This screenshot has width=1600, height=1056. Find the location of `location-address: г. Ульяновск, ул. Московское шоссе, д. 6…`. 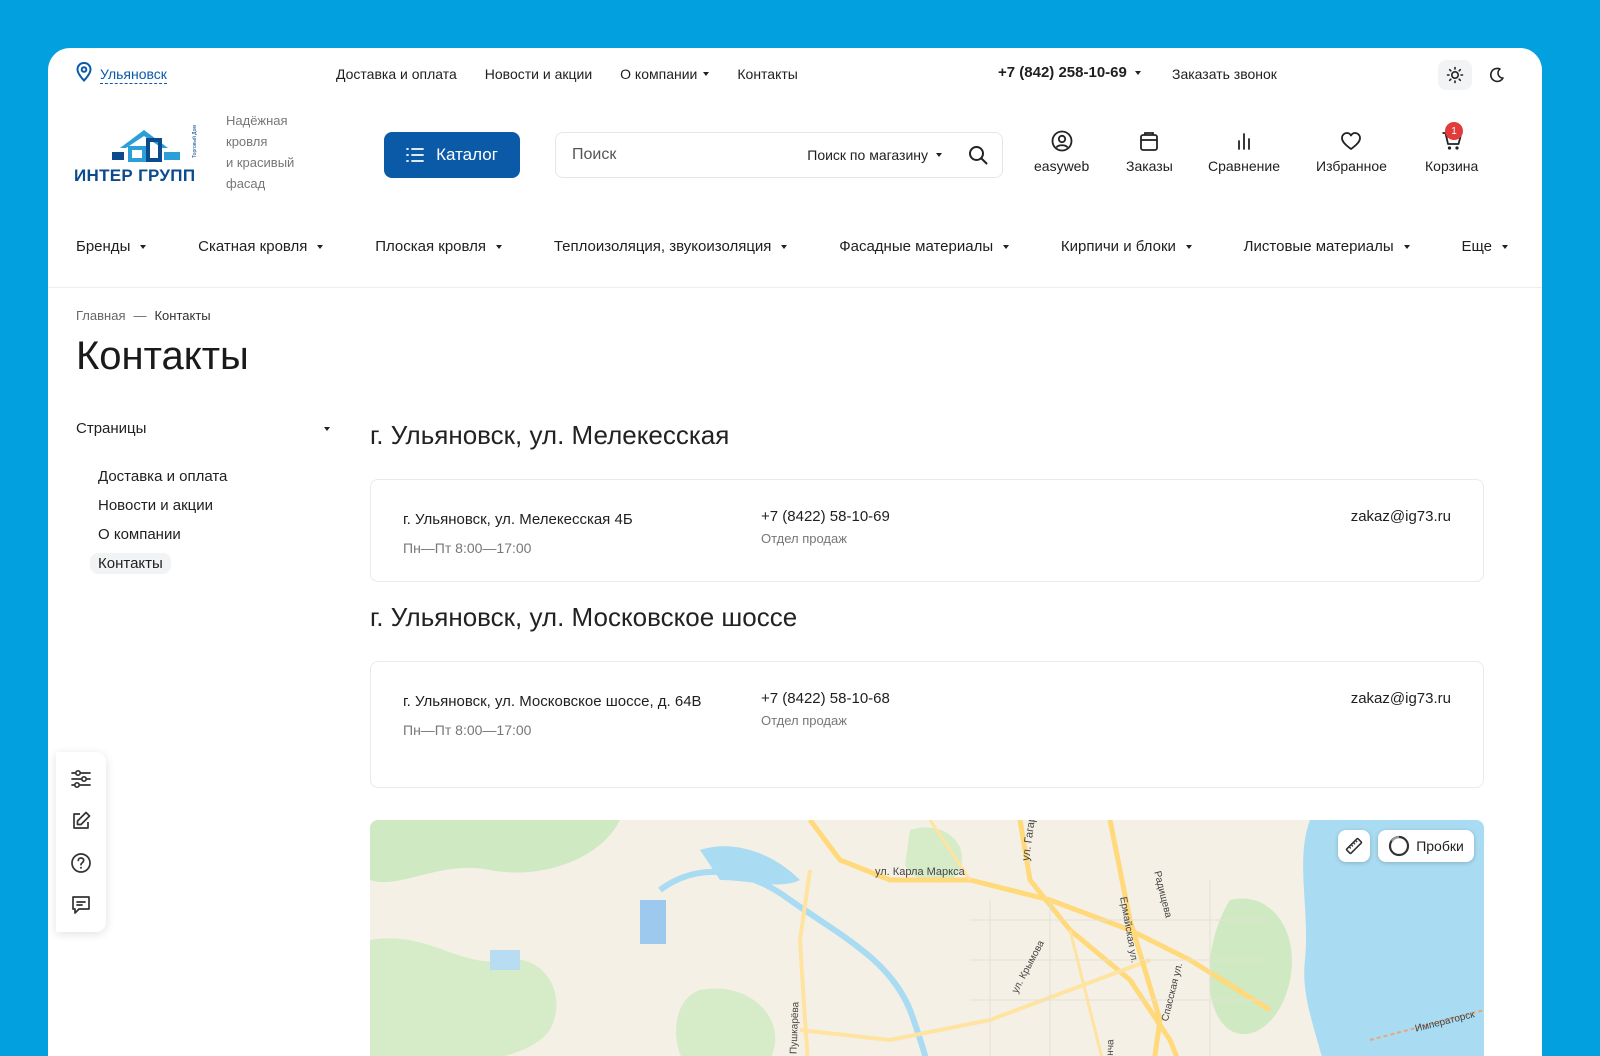

location-address: г. Ульяновск, ул. Московское шоссе, д. 6… is located at coordinates (563, 716).